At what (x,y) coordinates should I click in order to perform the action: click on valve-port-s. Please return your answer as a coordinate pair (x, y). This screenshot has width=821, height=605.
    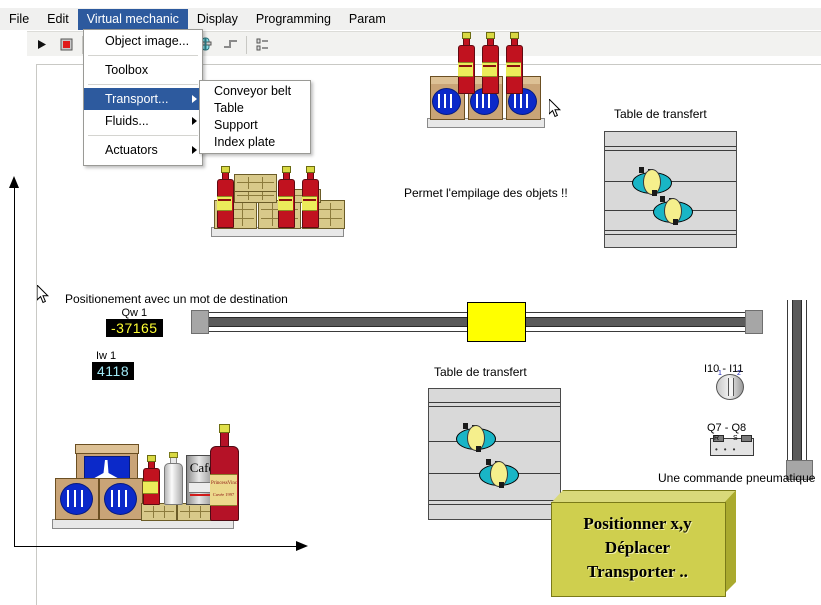
    Looking at the image, I should click on (746, 438).